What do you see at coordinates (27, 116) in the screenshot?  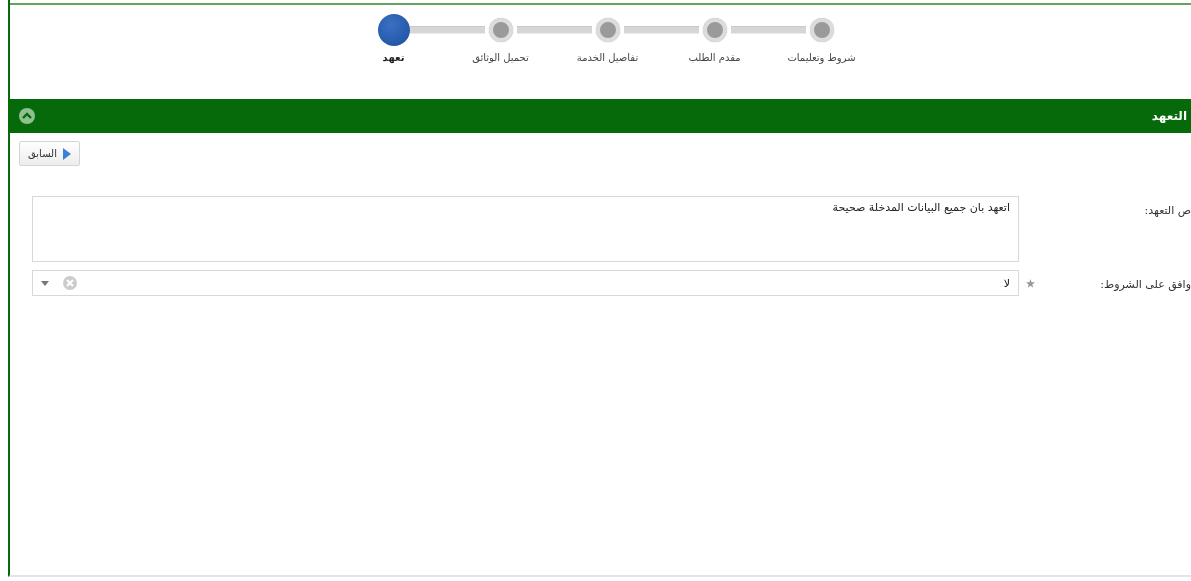 I see `collapse-icon` at bounding box center [27, 116].